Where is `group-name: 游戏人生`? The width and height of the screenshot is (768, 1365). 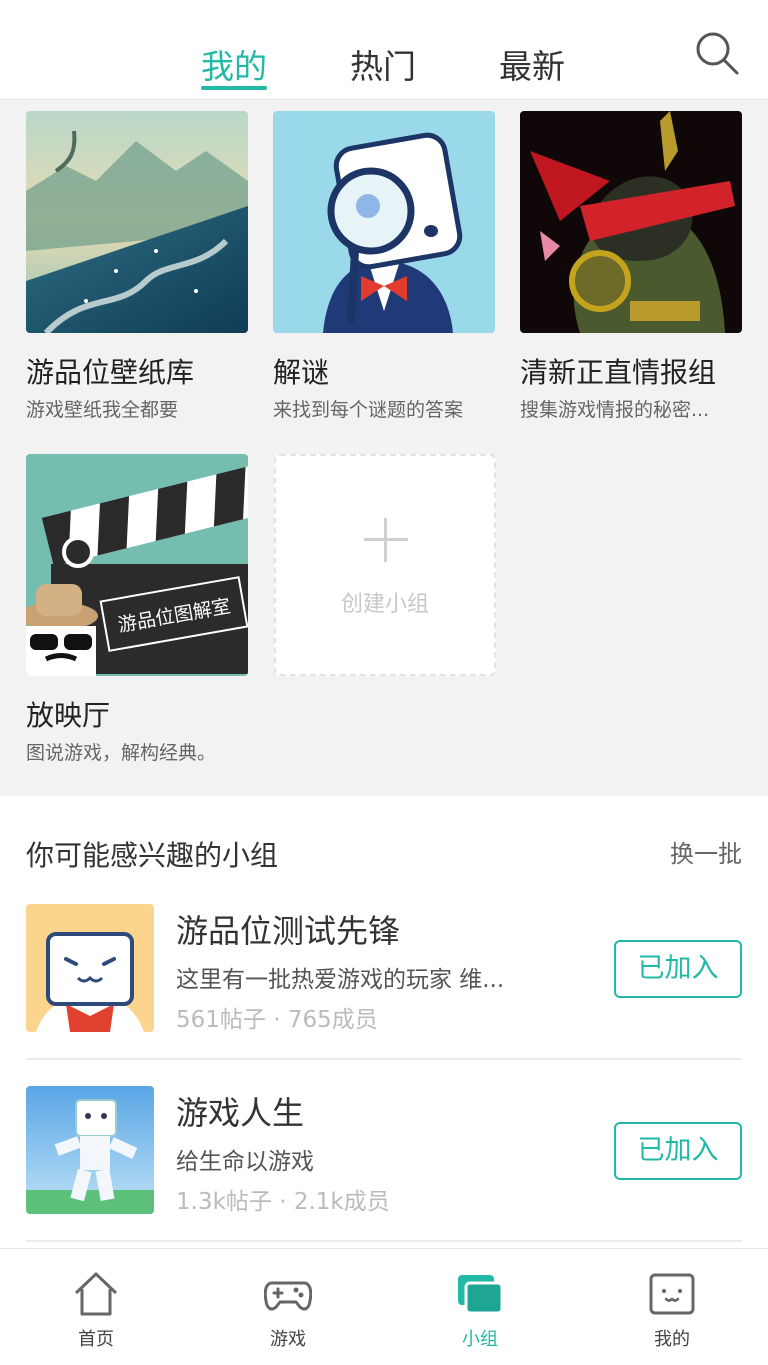
group-name: 游戏人生 is located at coordinates (240, 1113).